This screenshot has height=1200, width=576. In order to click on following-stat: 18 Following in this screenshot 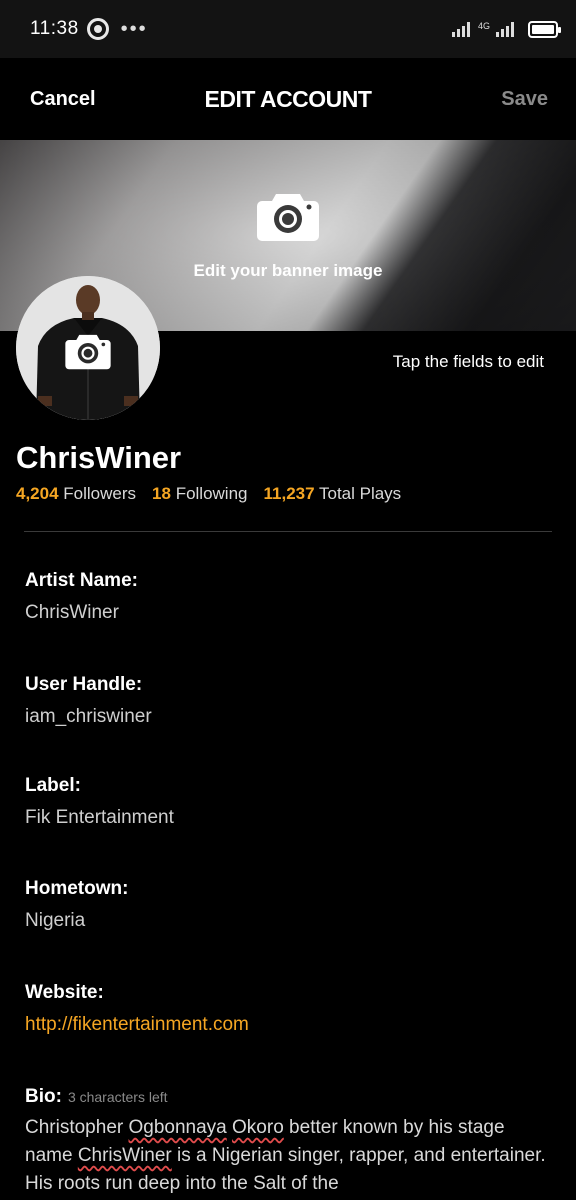, I will do `click(199, 494)`.